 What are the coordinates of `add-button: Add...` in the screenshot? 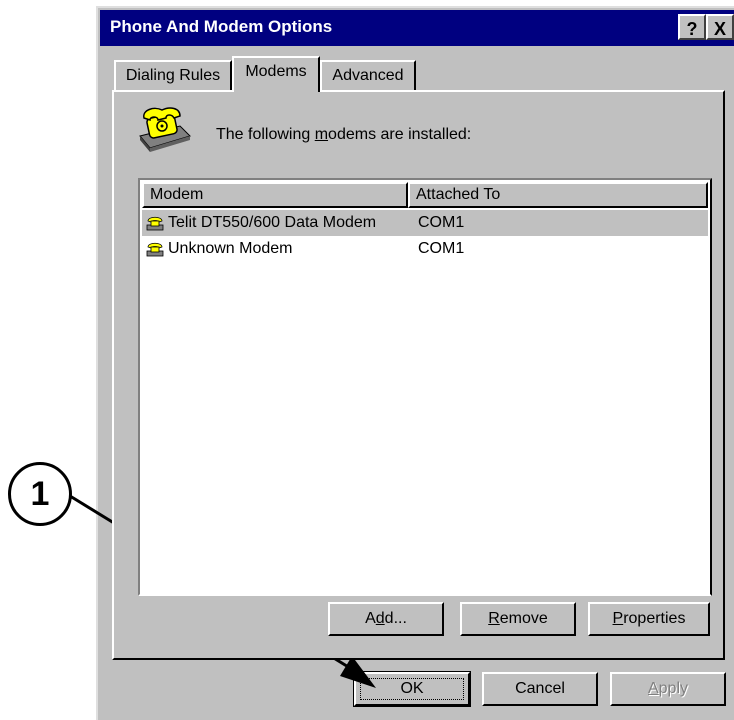 It's located at (386, 619).